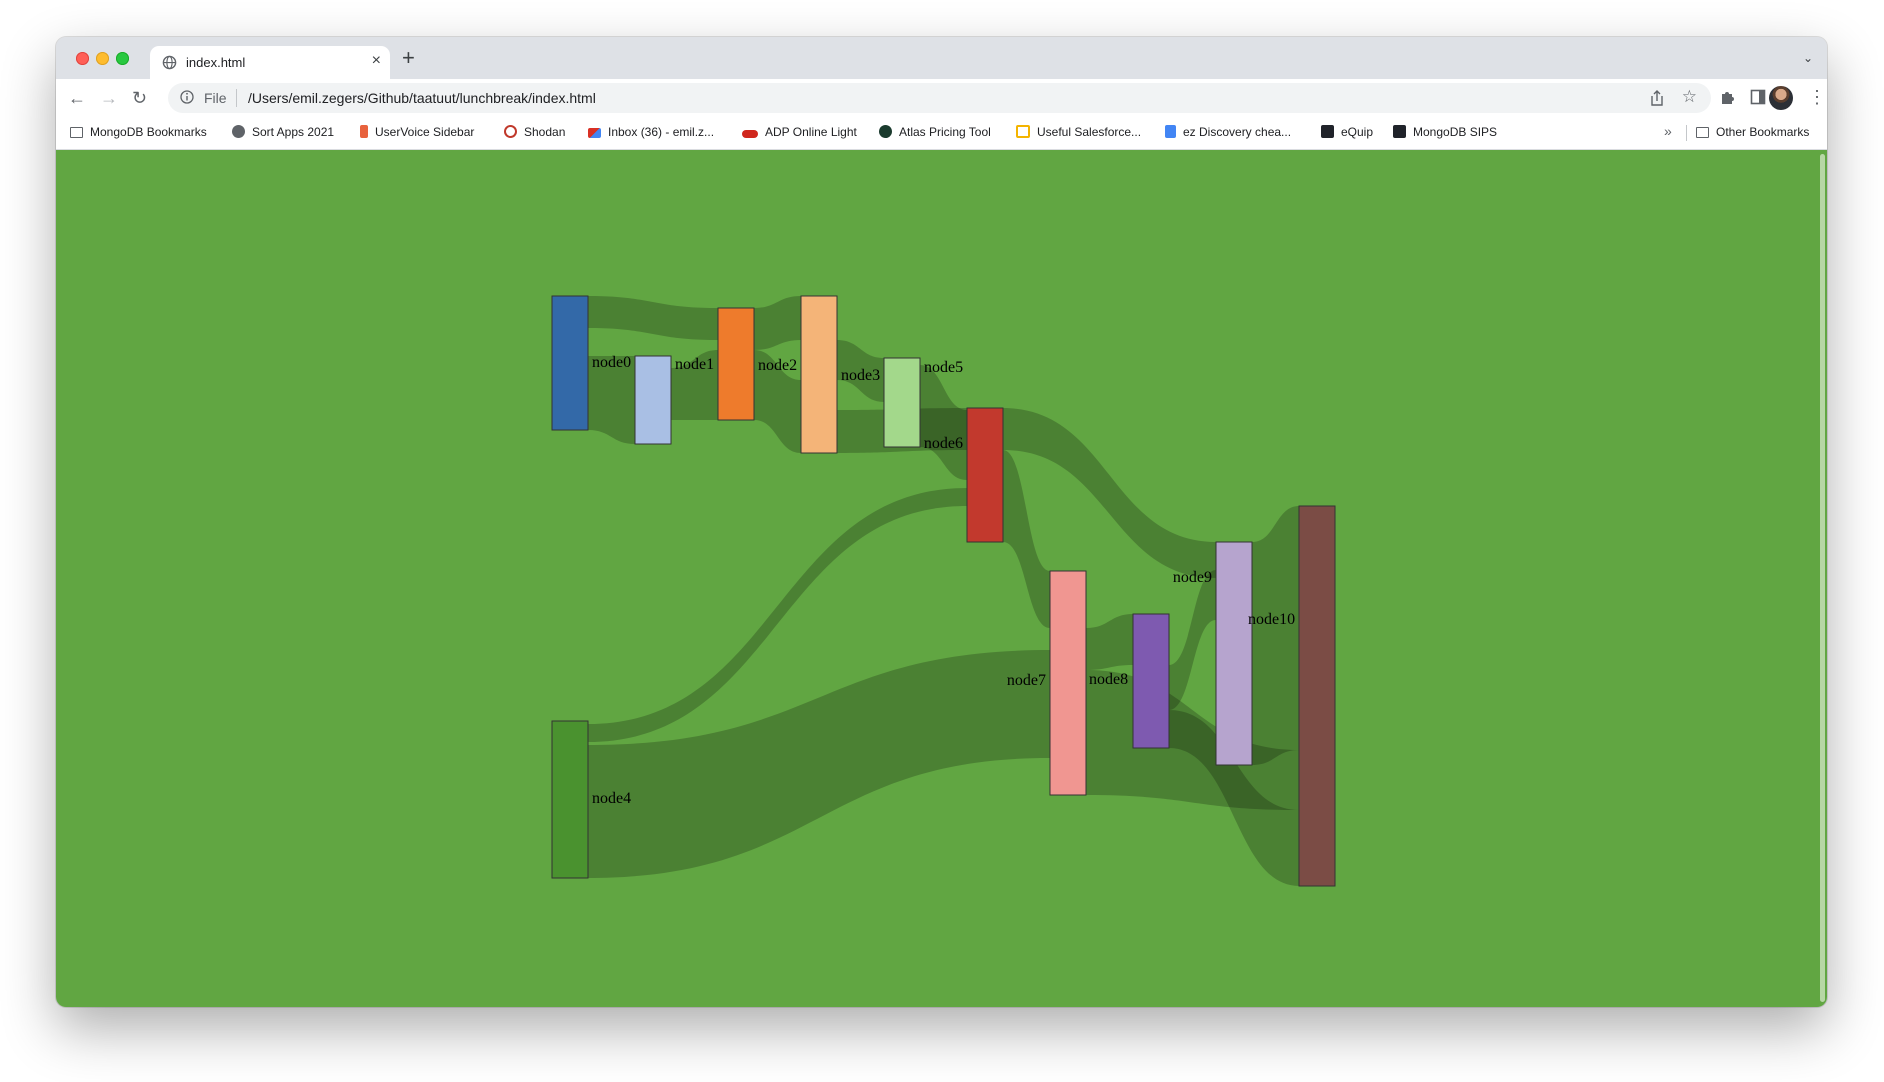  What do you see at coordinates (1758, 97) in the screenshot?
I see `side-panel-icon` at bounding box center [1758, 97].